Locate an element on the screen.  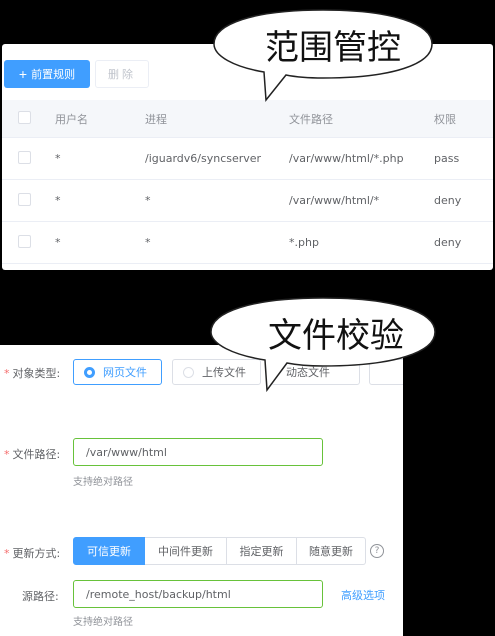
object-type-label: * 对象类型: is located at coordinates (32, 373).